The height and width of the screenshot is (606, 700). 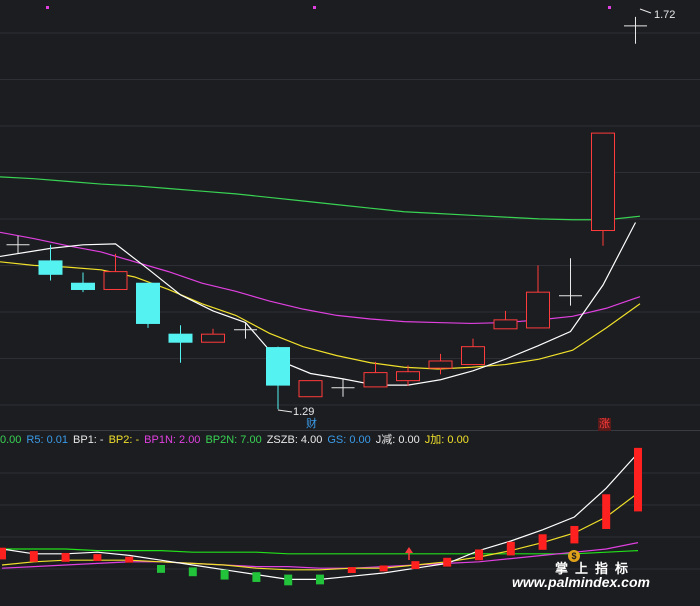 What do you see at coordinates (320, 198) in the screenshot?
I see `ma-green-line` at bounding box center [320, 198].